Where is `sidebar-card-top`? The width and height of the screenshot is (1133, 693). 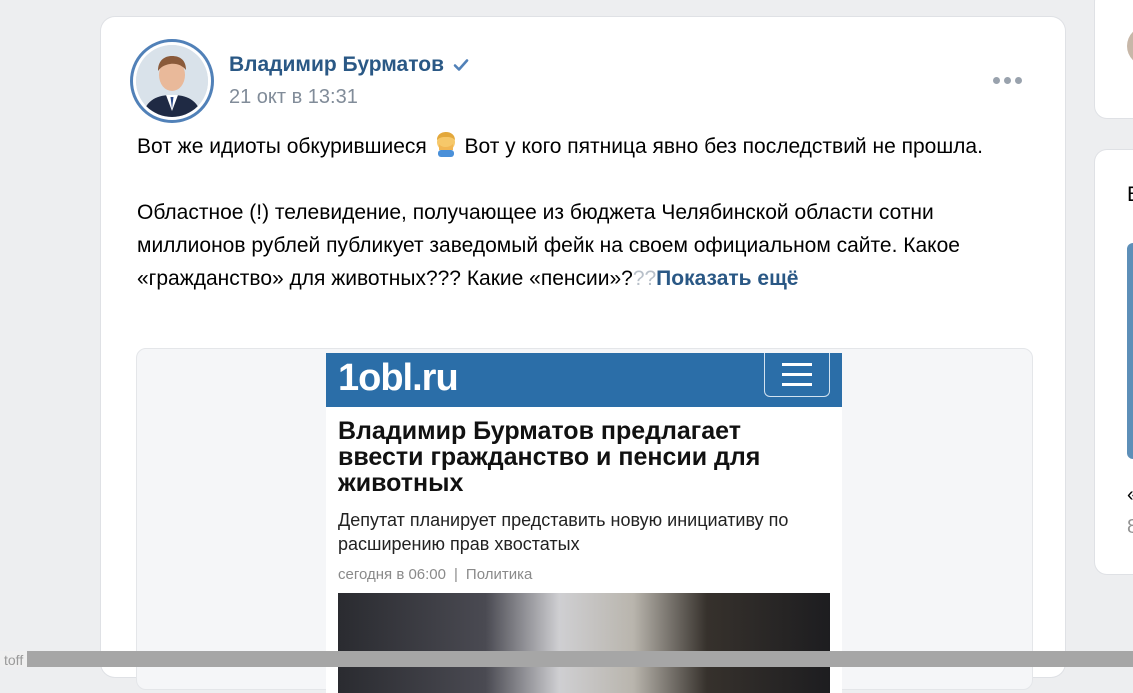
sidebar-card-top is located at coordinates (1114, 59).